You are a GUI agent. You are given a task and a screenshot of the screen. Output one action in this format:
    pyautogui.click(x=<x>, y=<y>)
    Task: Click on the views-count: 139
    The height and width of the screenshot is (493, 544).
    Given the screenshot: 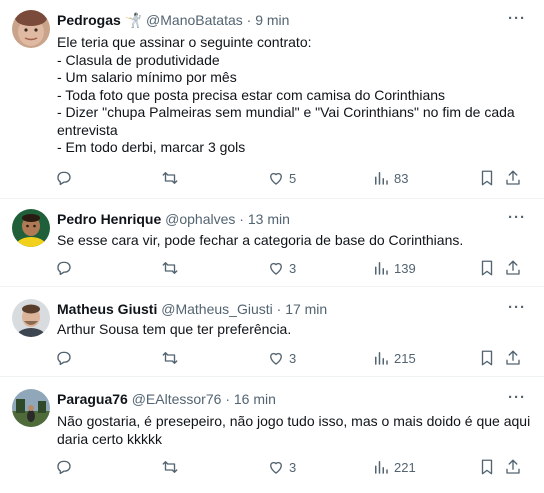 What is the action you would take?
    pyautogui.click(x=405, y=268)
    